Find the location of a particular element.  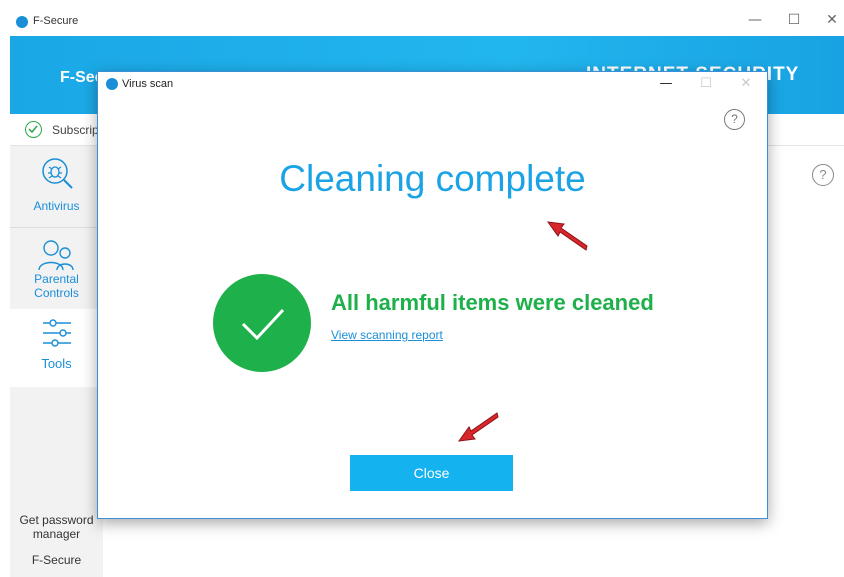

success-check-icon is located at coordinates (262, 323).